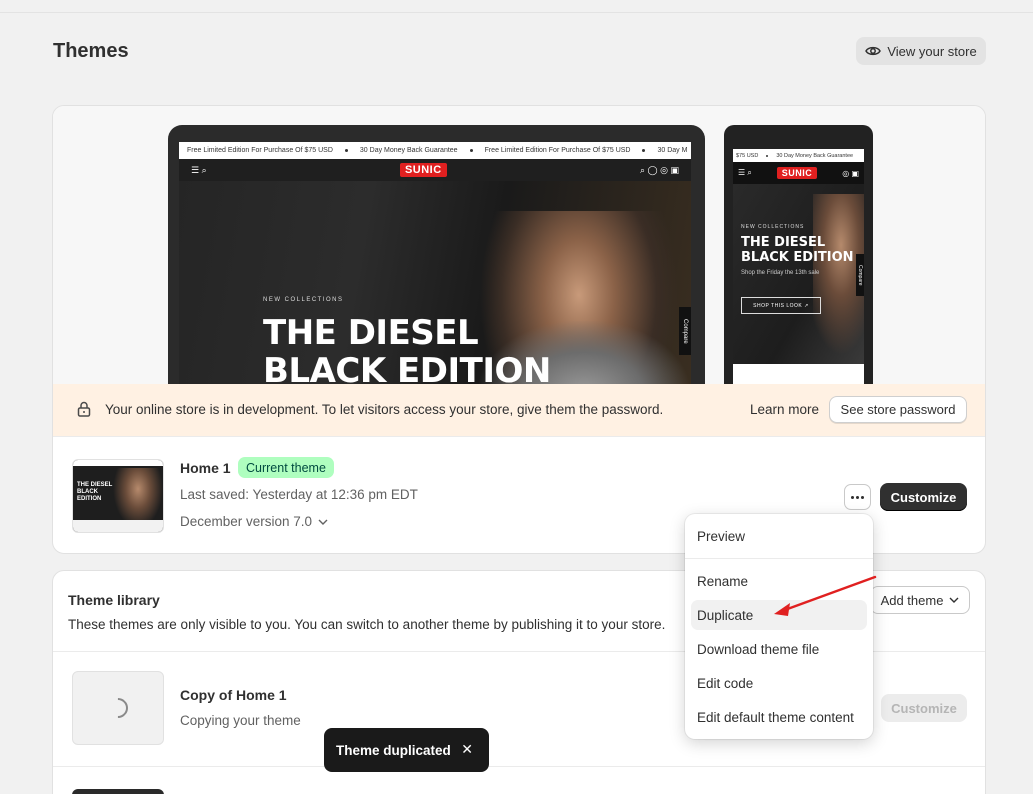 Image resolution: width=1033 pixels, height=794 pixels. Describe the element at coordinates (299, 494) in the screenshot. I see `last-saved-text: Last saved: Yesterday at 12:36 pm EDT` at that location.